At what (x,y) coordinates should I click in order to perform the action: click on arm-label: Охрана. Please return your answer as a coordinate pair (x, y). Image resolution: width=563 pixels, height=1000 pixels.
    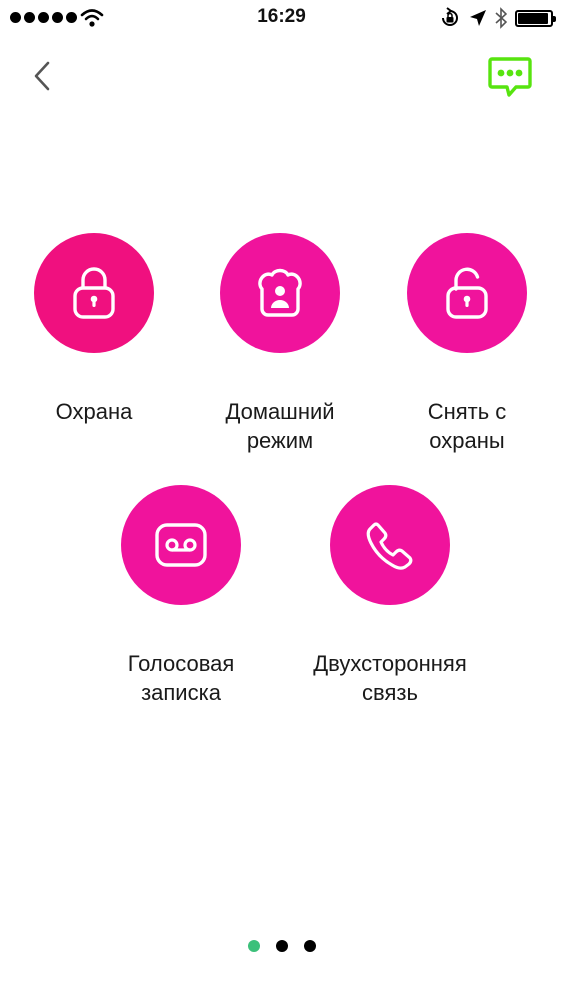
    Looking at the image, I should click on (94, 411).